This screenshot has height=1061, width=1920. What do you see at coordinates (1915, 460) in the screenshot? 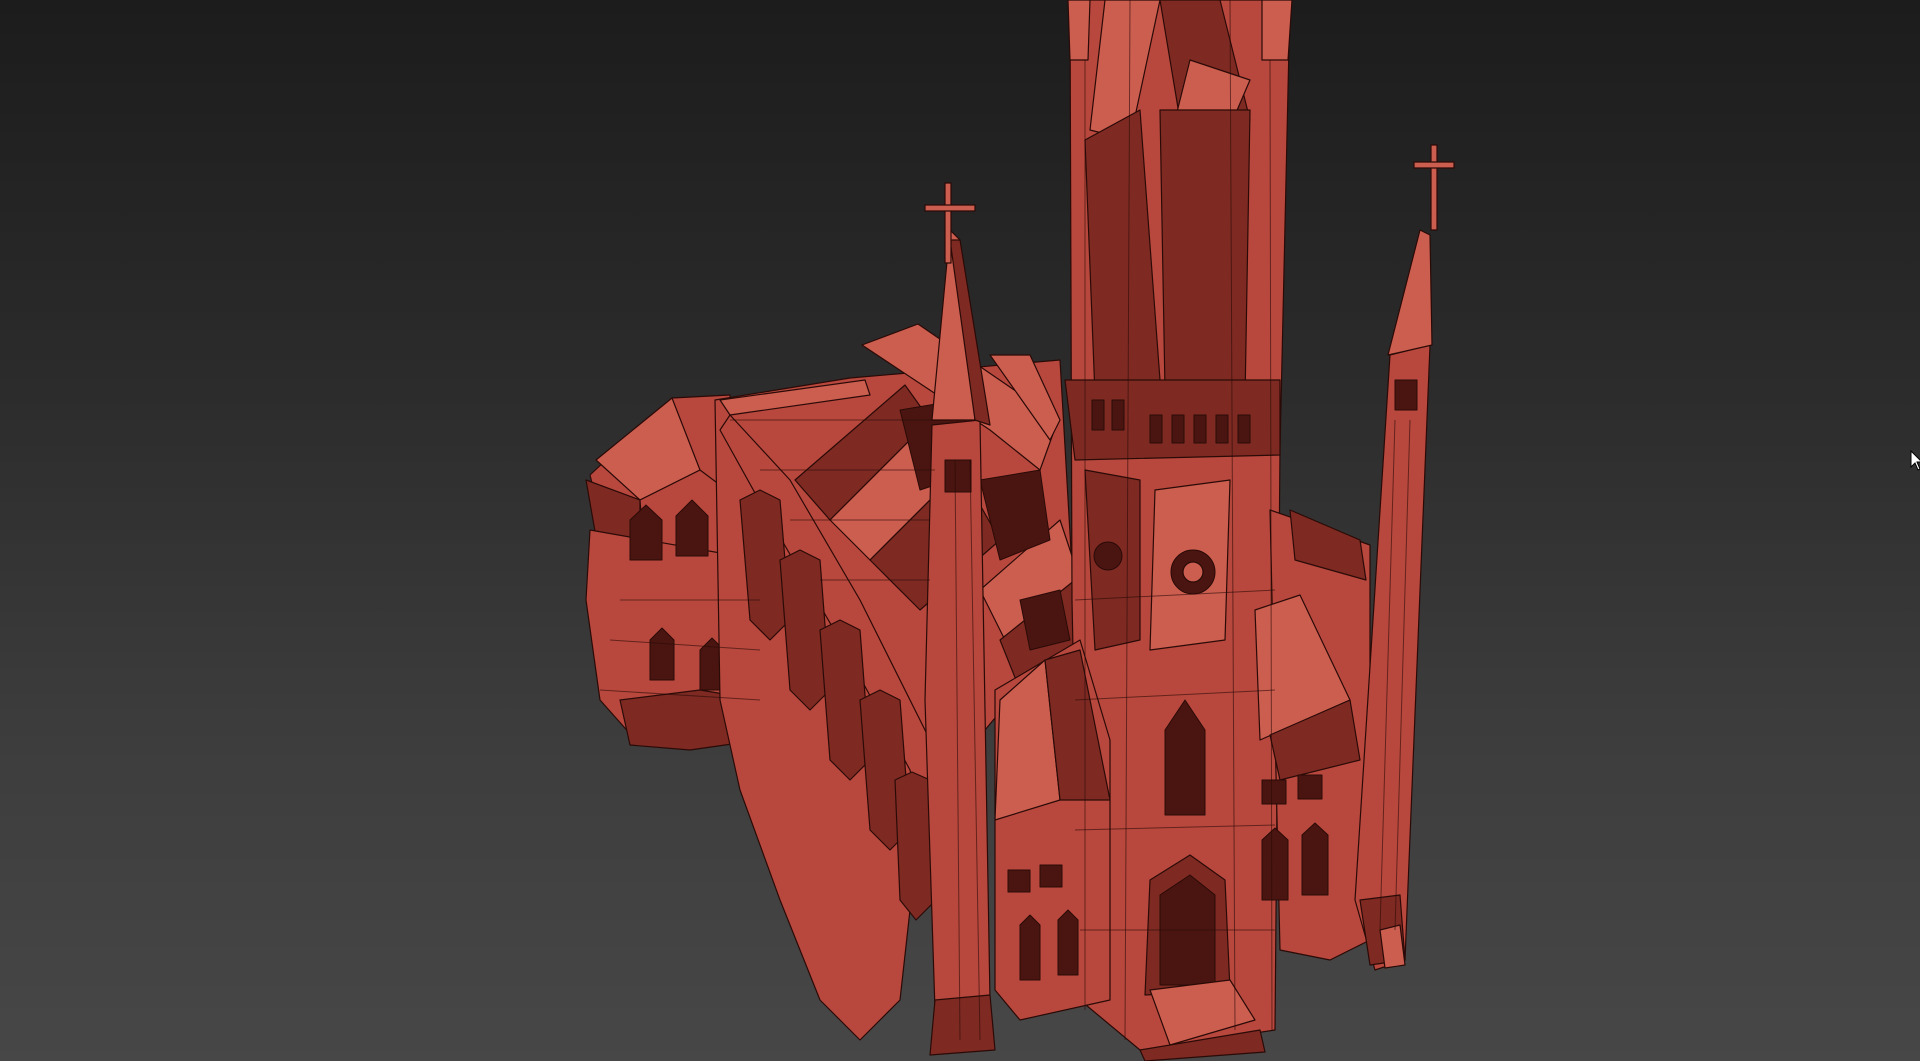
I see `arrow-cursor-icon` at bounding box center [1915, 460].